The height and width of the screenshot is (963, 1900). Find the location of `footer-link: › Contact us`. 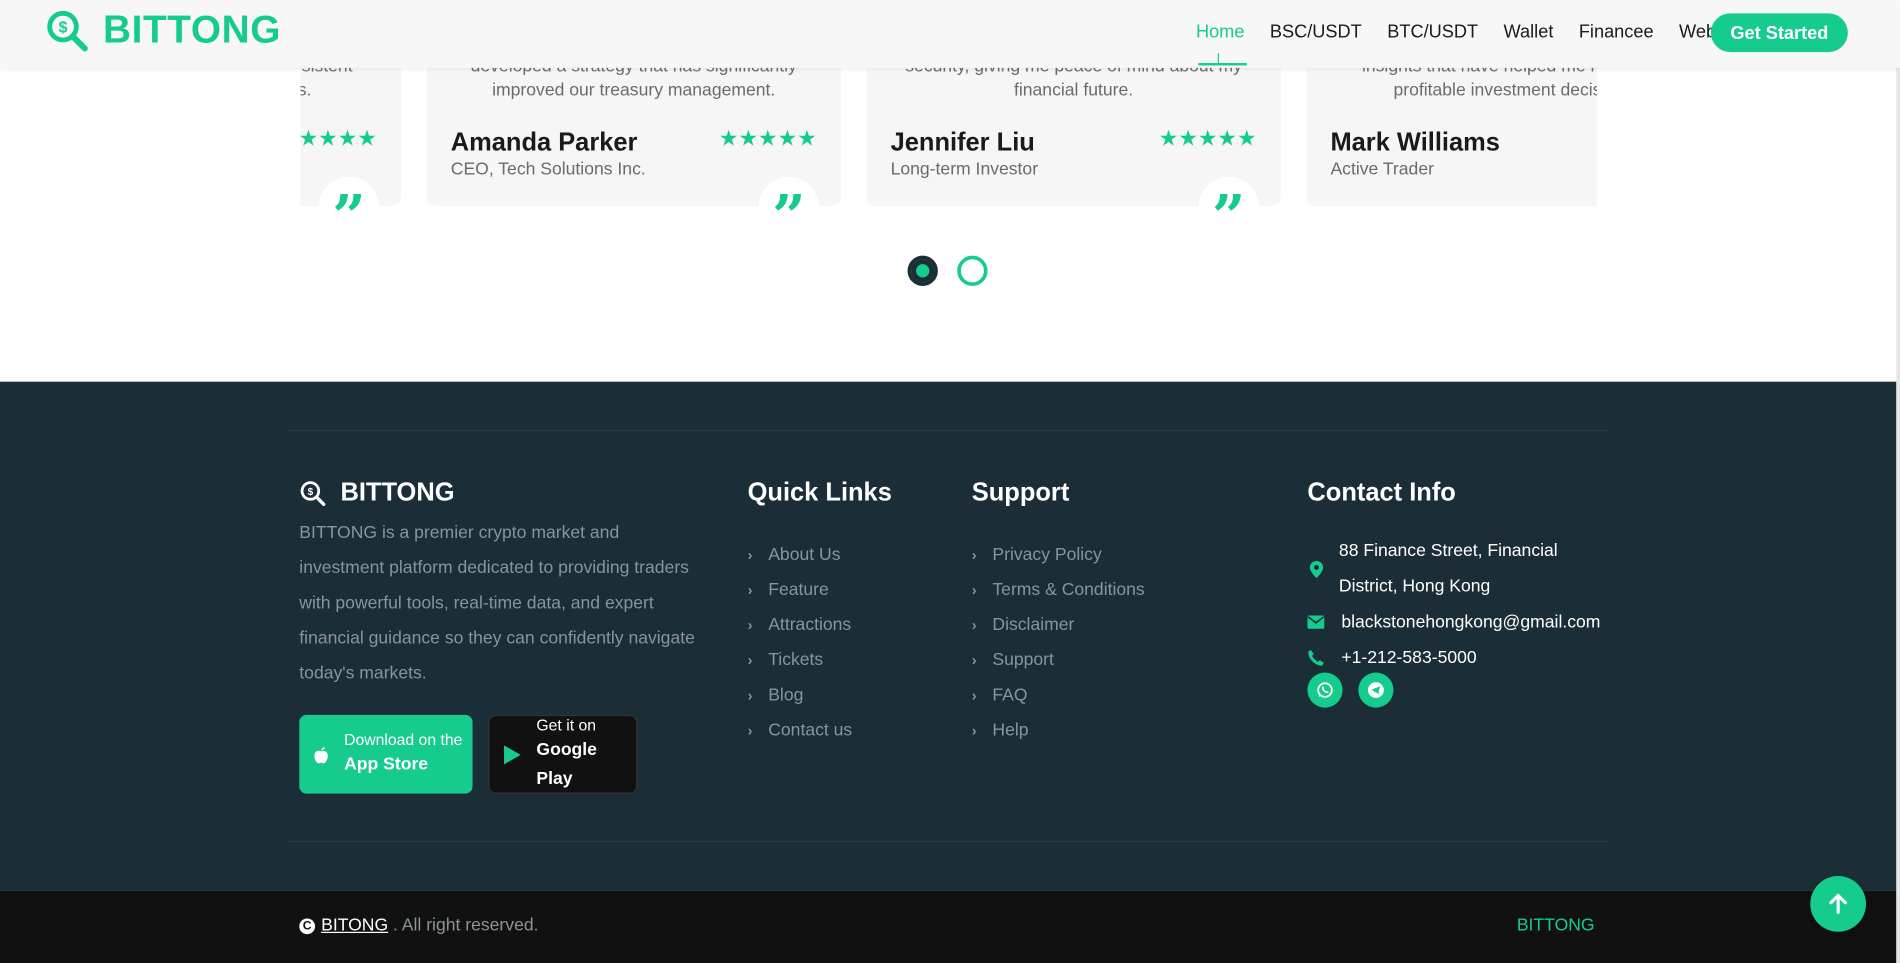

footer-link: › Contact us is located at coordinates (800, 729).